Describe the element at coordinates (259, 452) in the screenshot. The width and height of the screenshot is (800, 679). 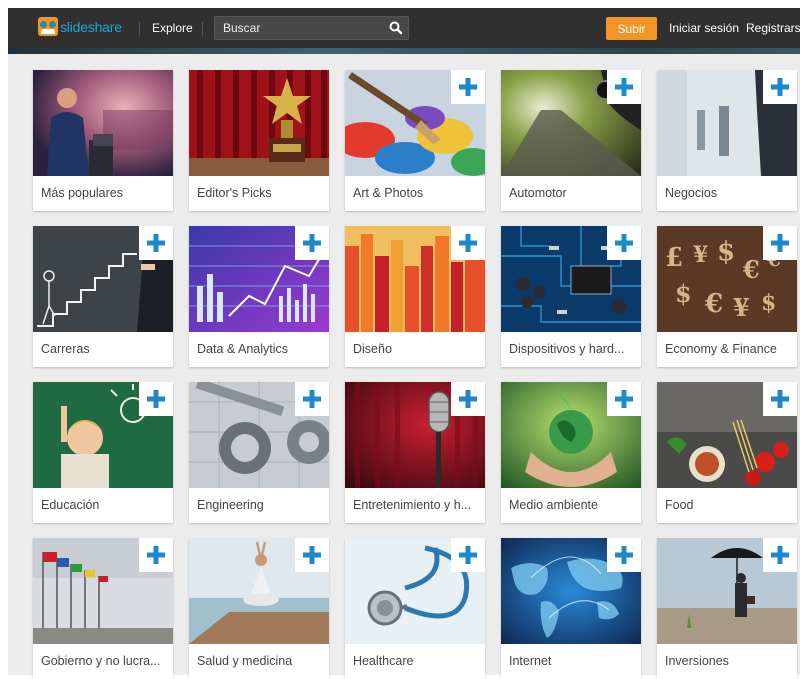
I see `category-card-engineering: Engineering` at that location.